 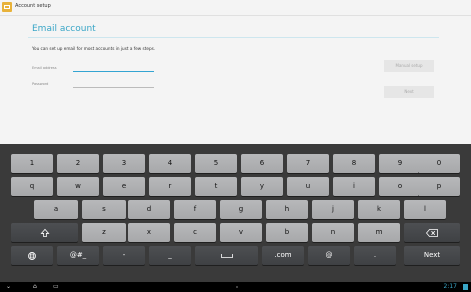 I want to click on globe-icon, so click(x=32, y=255).